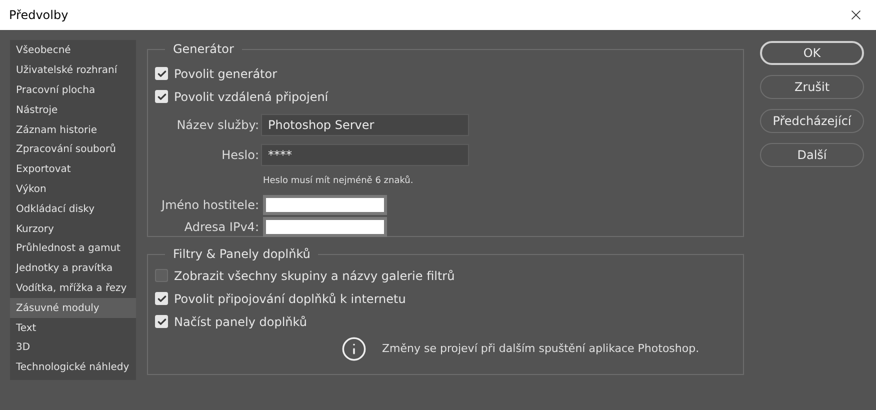 The width and height of the screenshot is (876, 410). I want to click on sidebar-item: Technologické náhledy, so click(73, 368).